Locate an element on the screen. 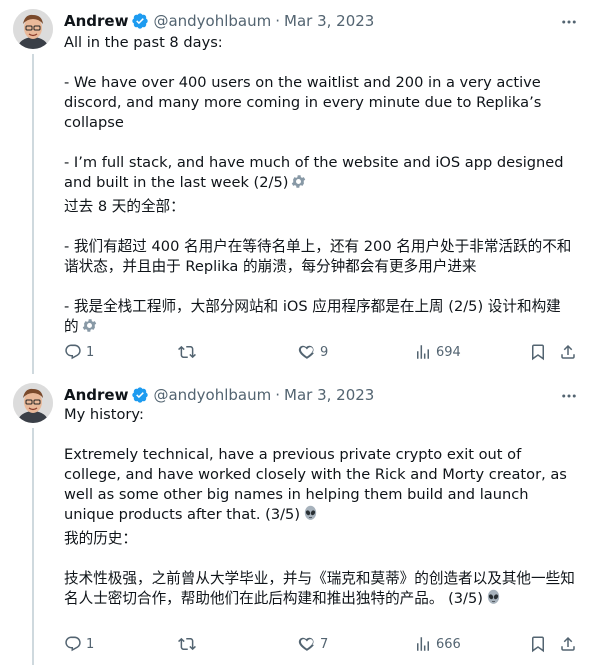  paragraph: 过去 8 天的全部： is located at coordinates (124, 206).